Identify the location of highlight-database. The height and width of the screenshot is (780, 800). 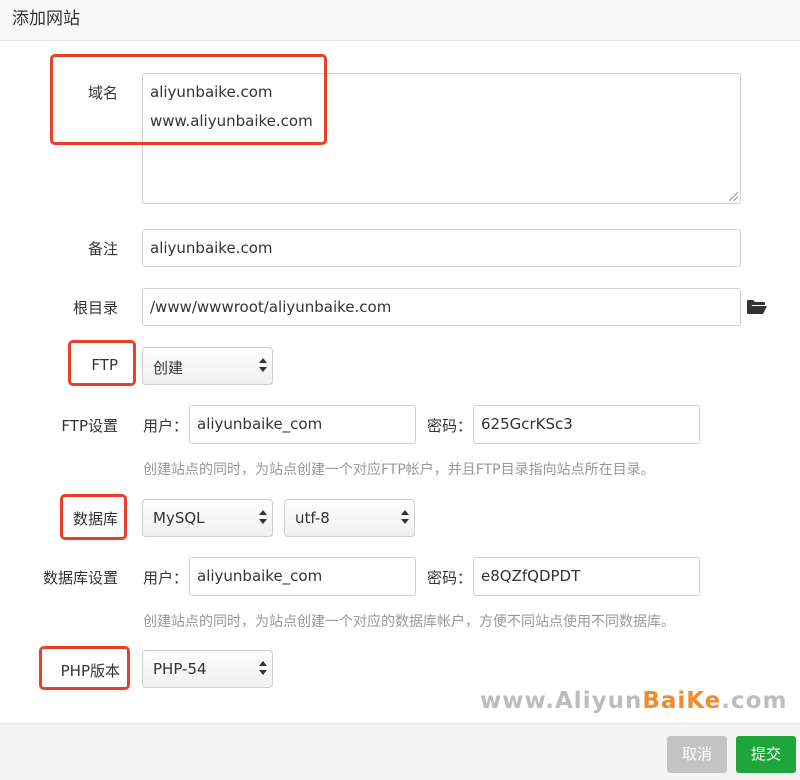
(93, 517).